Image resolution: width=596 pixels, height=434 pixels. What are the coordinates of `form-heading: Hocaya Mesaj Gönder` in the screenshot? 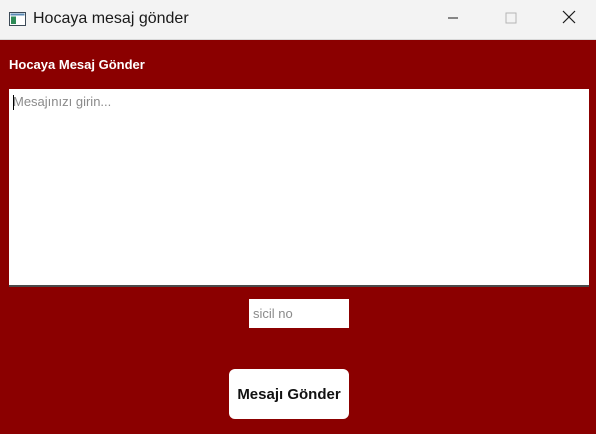 It's located at (77, 64).